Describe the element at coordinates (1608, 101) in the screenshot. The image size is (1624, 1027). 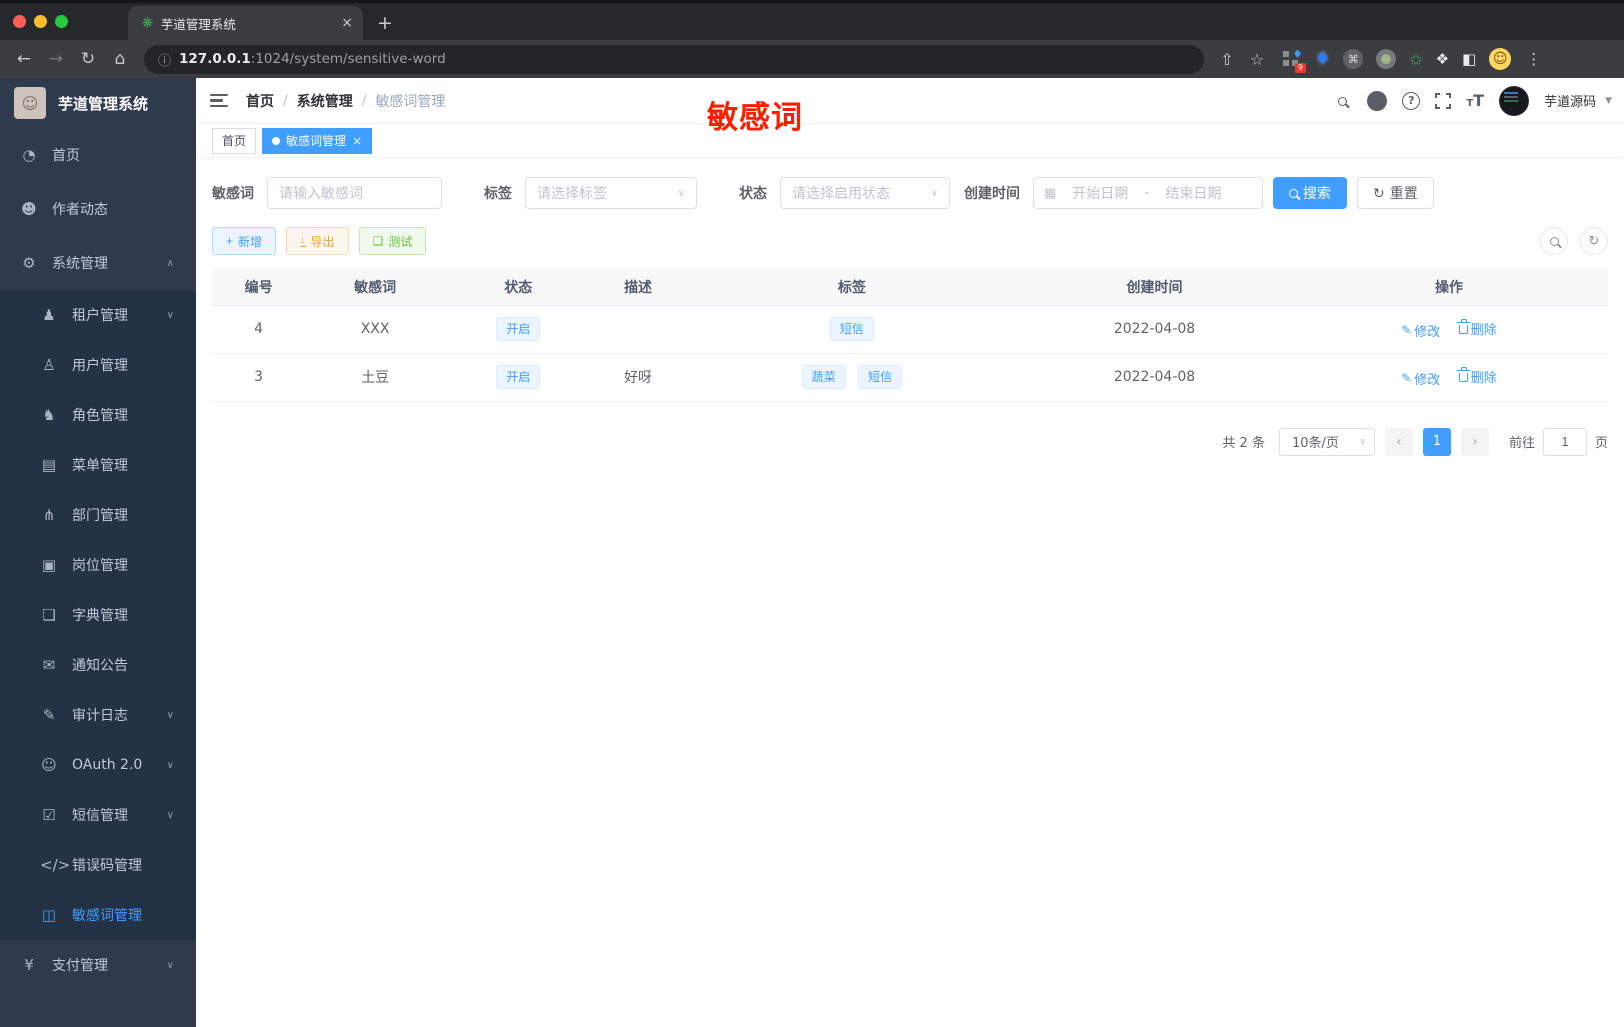
I see `caret-down-icon: ▼` at that location.